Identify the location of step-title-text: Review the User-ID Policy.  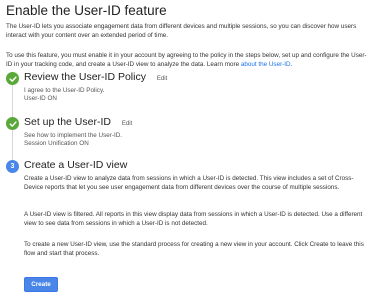
(85, 77).